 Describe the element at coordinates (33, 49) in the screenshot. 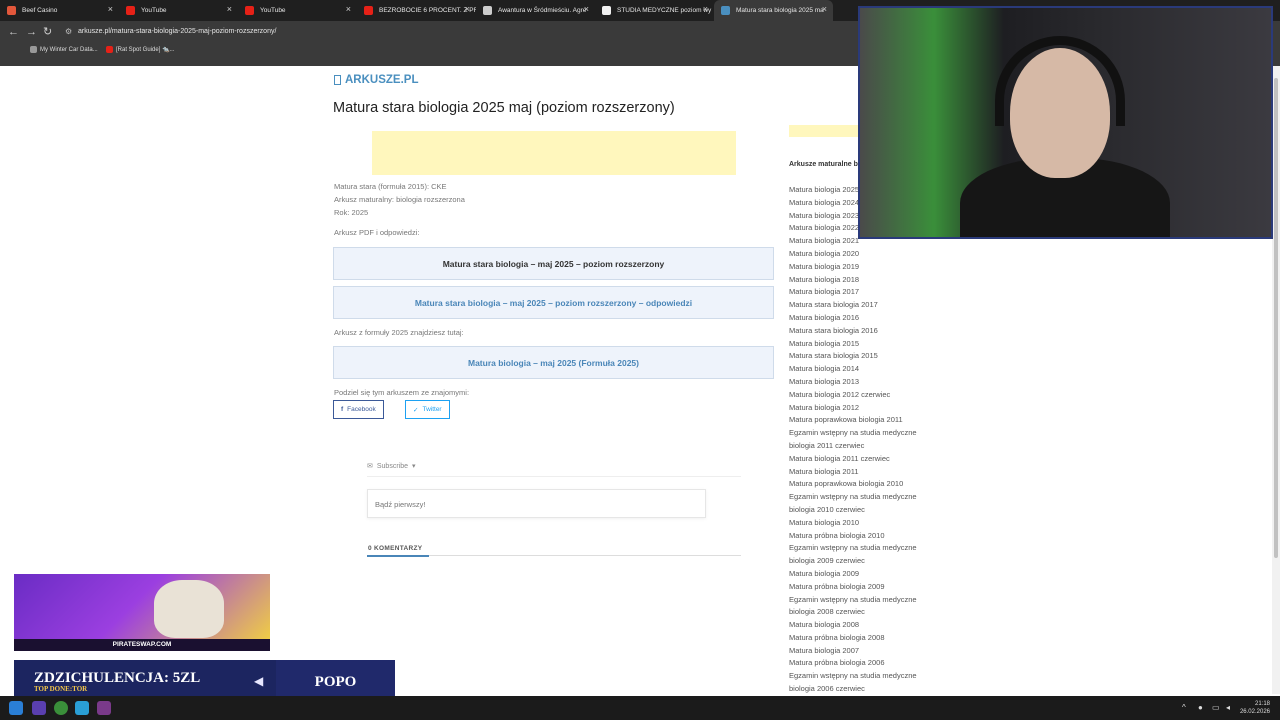

I see `bookmark-icon` at that location.